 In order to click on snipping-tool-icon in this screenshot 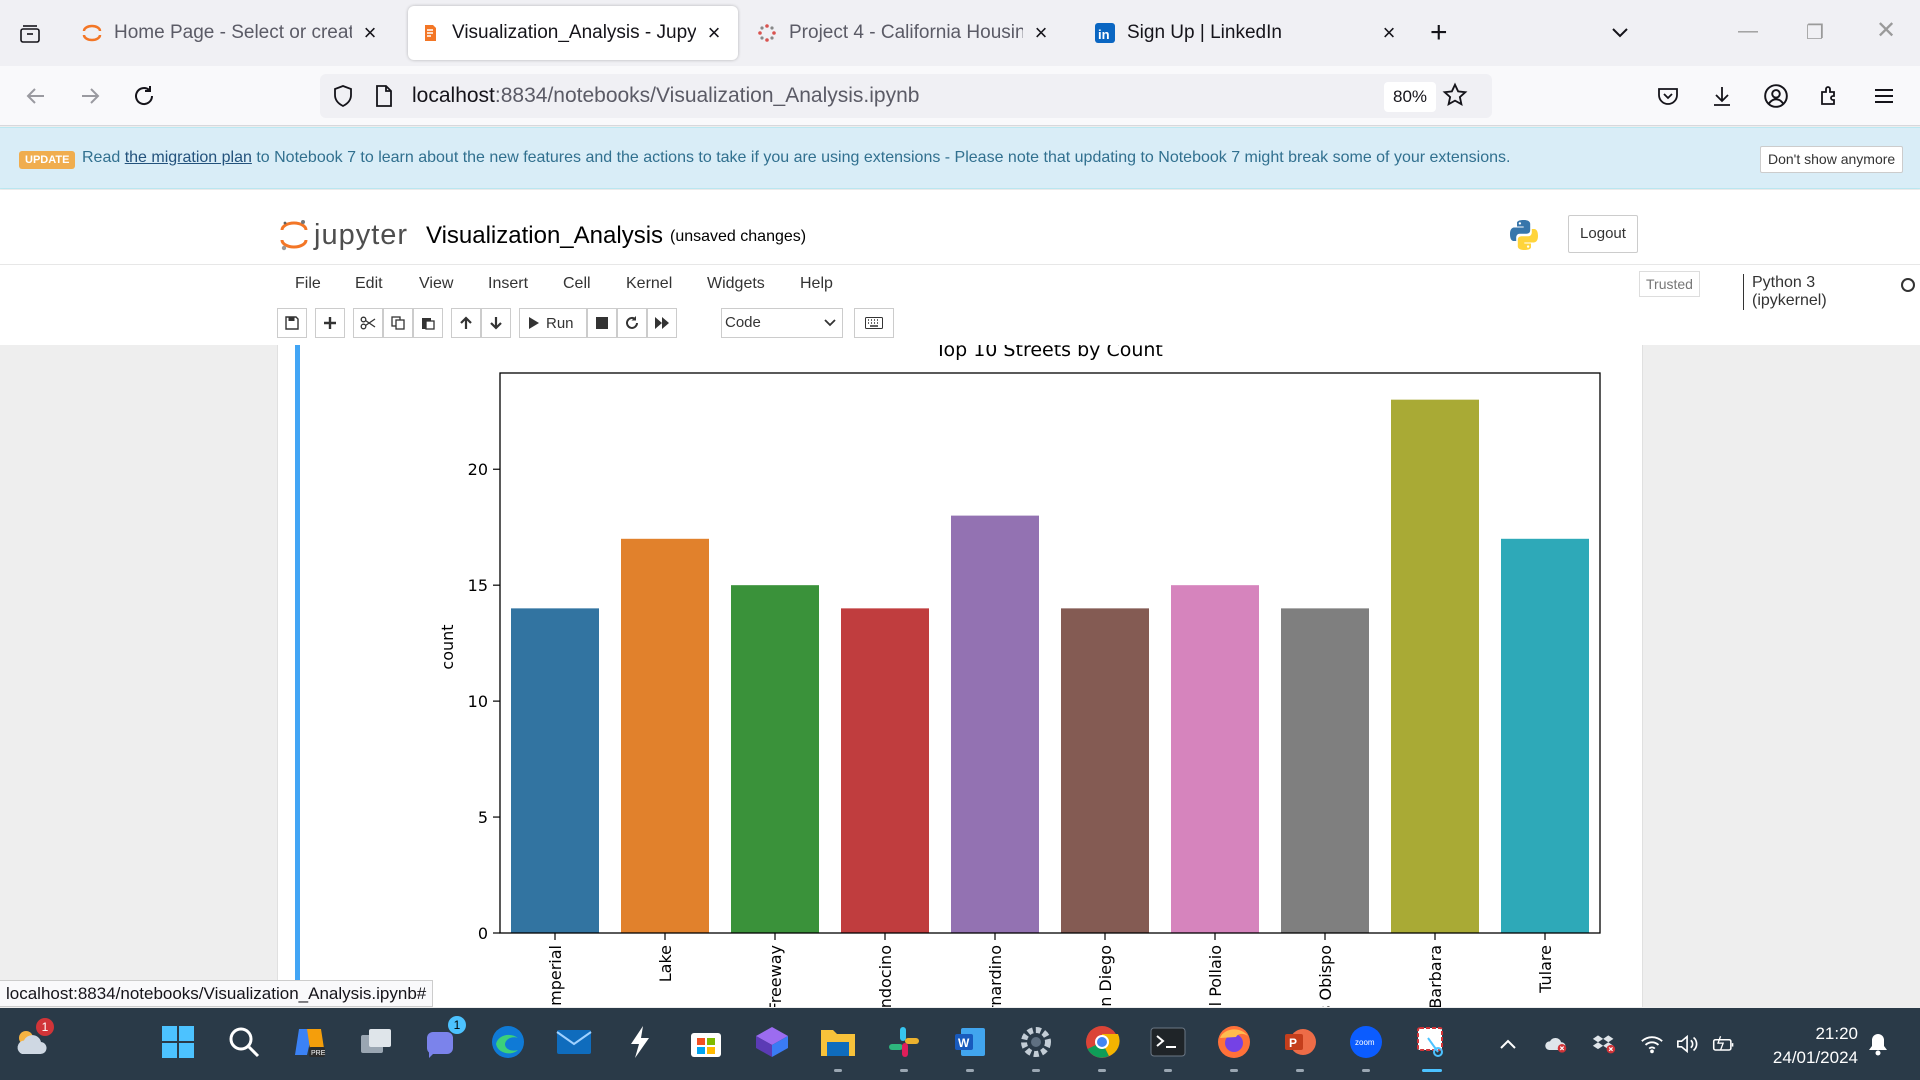, I will do `click(1432, 1047)`.